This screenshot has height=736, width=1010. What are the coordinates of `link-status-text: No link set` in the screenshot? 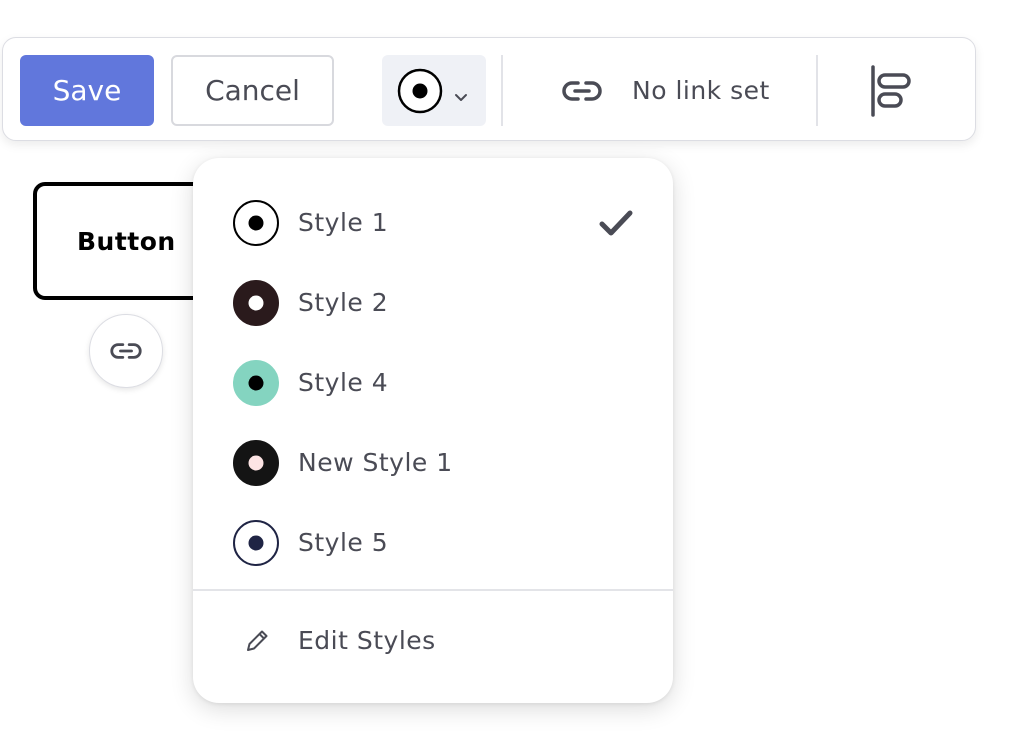 It's located at (701, 90).